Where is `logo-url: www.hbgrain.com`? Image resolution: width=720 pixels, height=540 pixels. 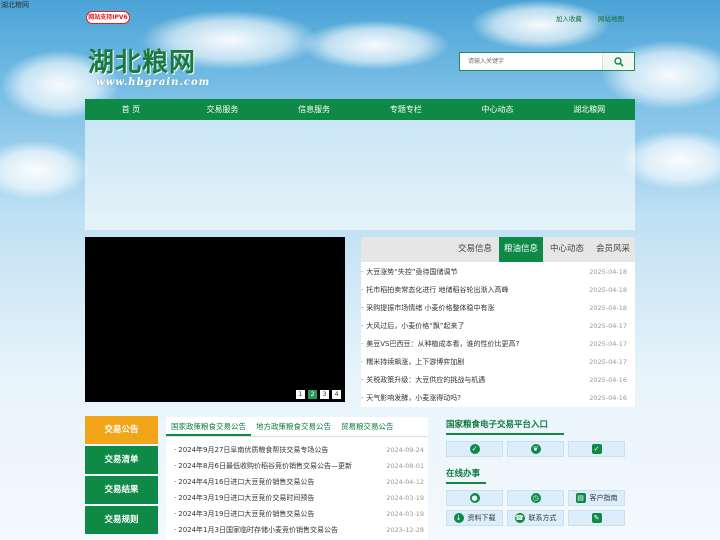 logo-url: www.hbgrain.com is located at coordinates (153, 82).